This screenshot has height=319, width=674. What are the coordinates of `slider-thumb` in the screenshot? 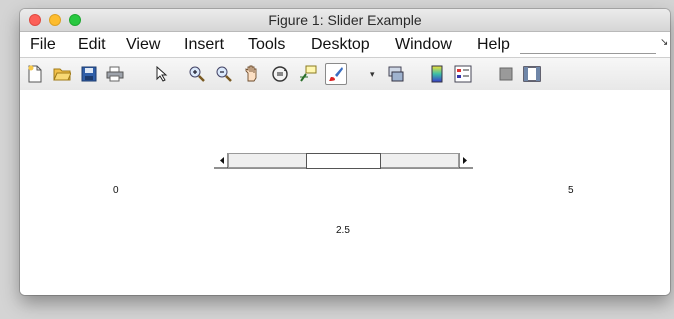 It's located at (343, 161).